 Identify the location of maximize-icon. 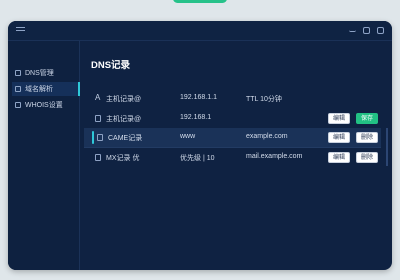
(366, 30).